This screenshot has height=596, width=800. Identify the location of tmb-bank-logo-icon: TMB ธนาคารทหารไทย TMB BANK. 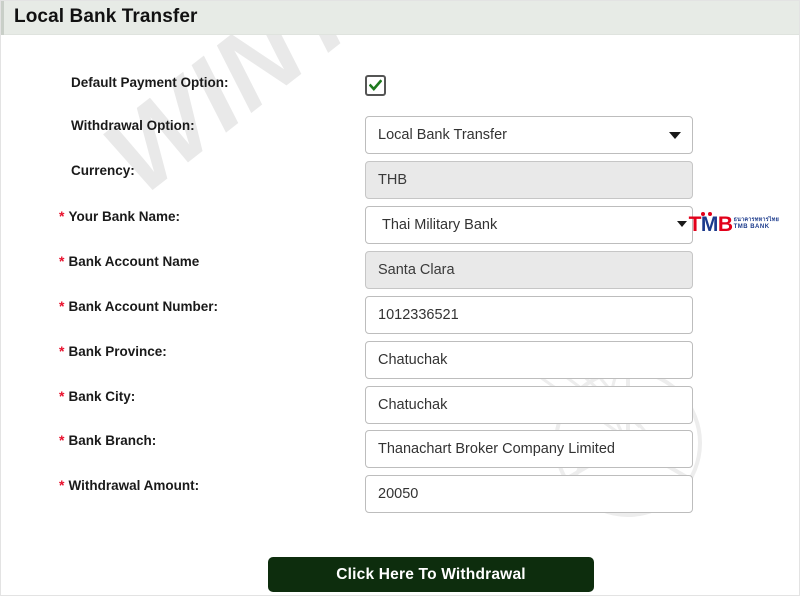
(733, 223).